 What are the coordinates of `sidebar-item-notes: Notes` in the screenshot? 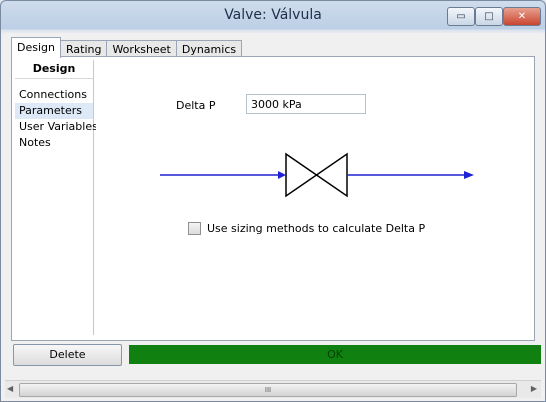 It's located at (54, 143).